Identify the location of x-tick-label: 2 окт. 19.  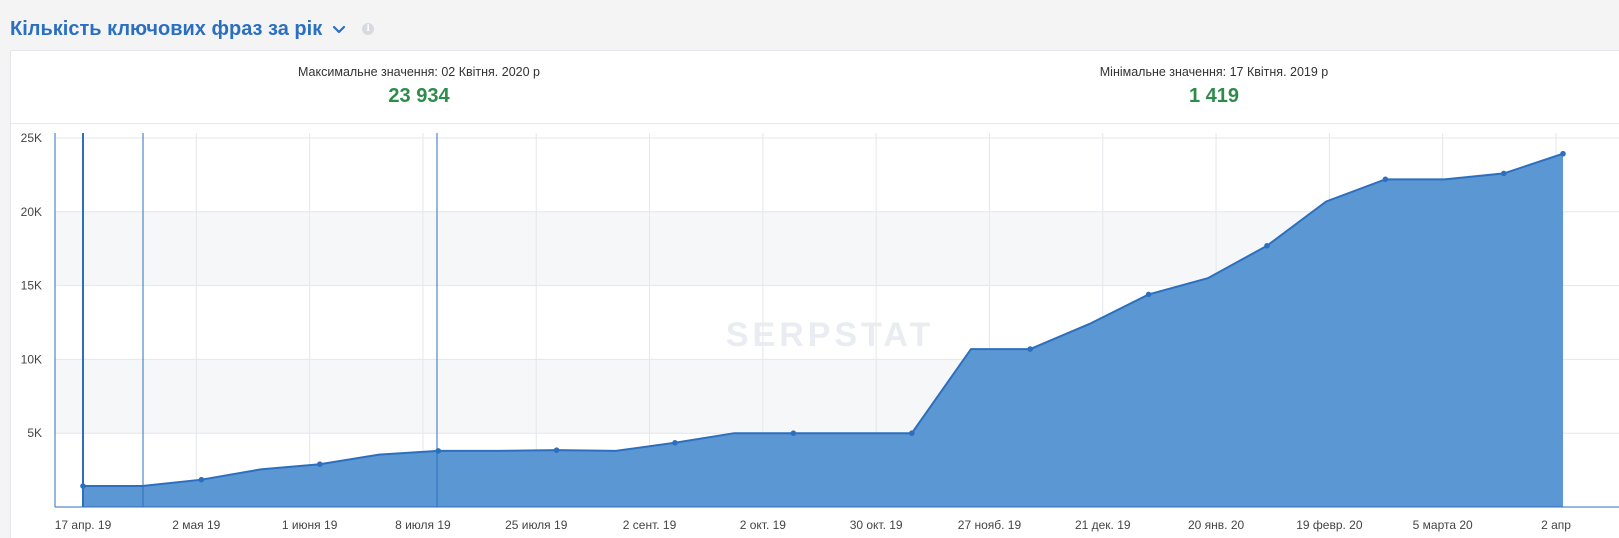
(763, 525).